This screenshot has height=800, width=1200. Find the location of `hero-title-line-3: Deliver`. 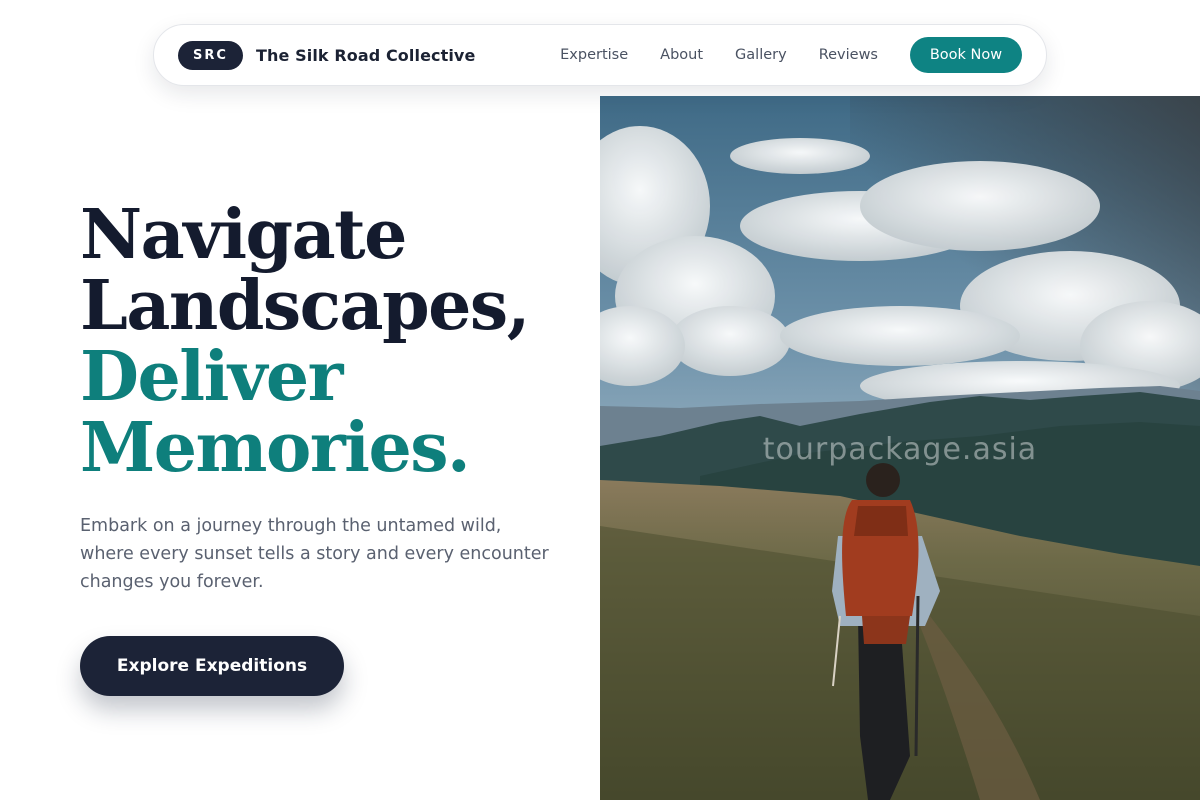

hero-title-line-3: Deliver is located at coordinates (212, 377).